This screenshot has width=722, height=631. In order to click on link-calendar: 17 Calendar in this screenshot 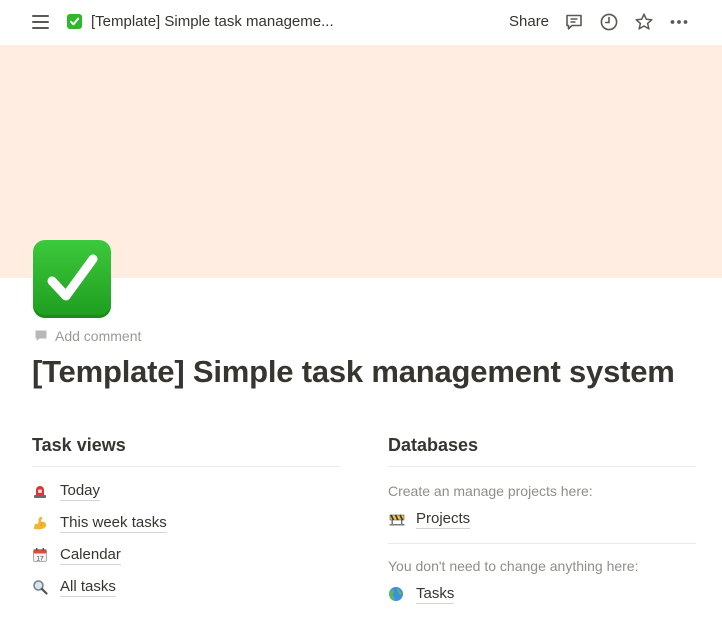, I will do `click(186, 555)`.